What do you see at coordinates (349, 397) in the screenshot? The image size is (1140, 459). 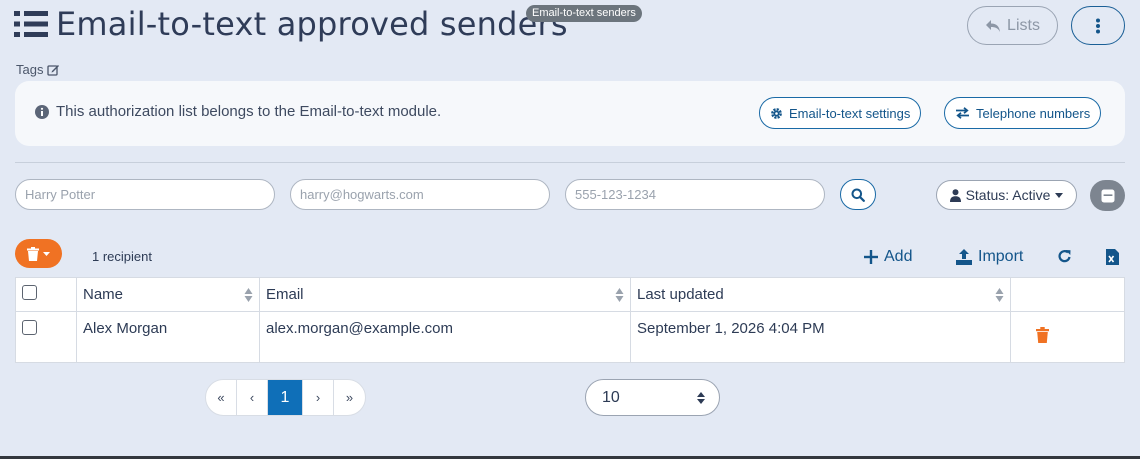 I see `last-page-button: »` at bounding box center [349, 397].